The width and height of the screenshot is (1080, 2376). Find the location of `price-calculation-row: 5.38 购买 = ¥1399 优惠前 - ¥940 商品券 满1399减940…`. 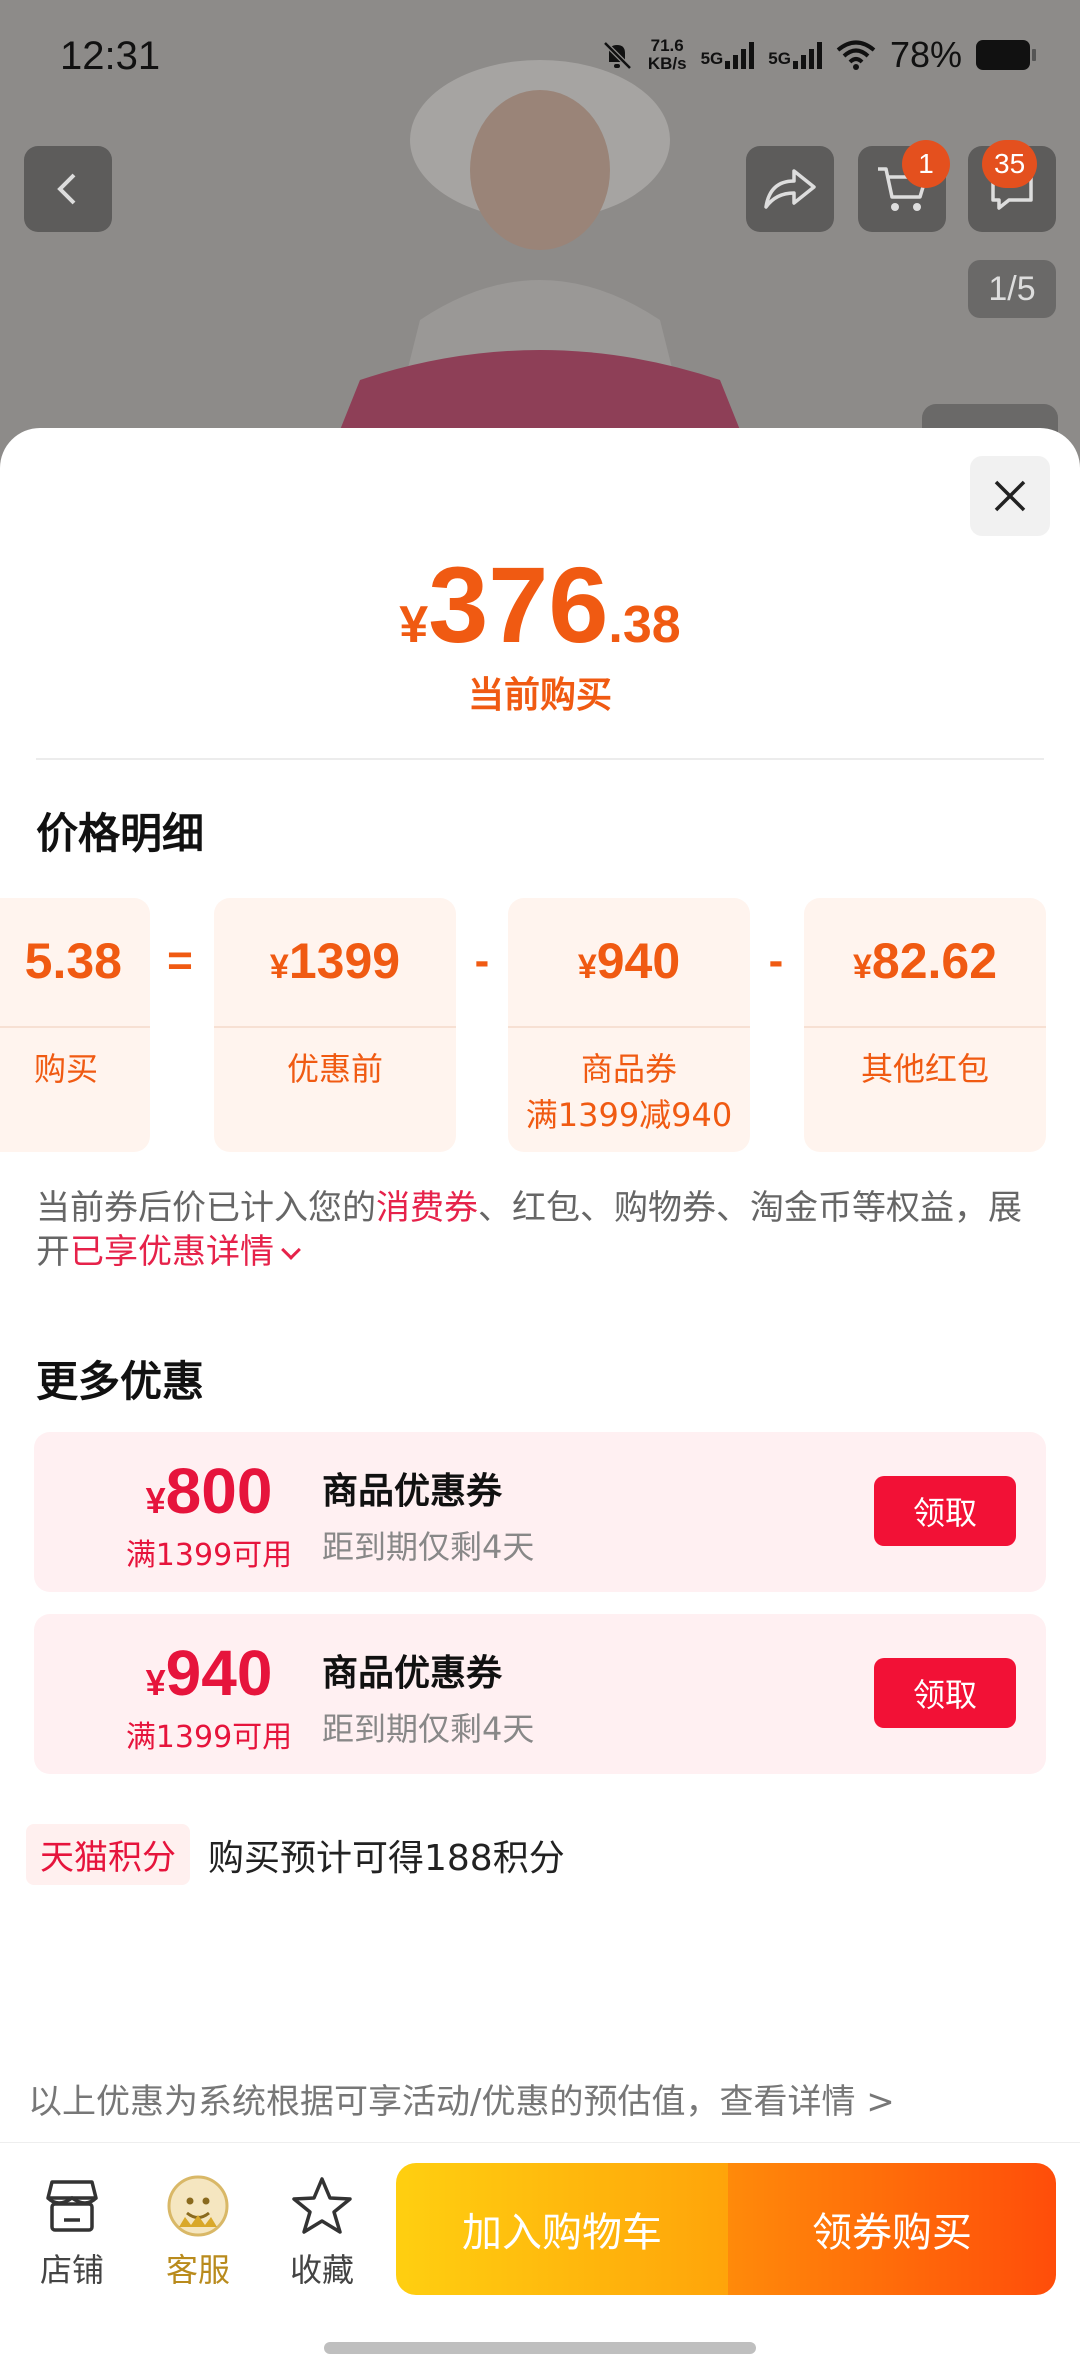

price-calculation-row: 5.38 购买 = ¥1399 优惠前 - ¥940 商品券 满1399减940… is located at coordinates (540, 1025).